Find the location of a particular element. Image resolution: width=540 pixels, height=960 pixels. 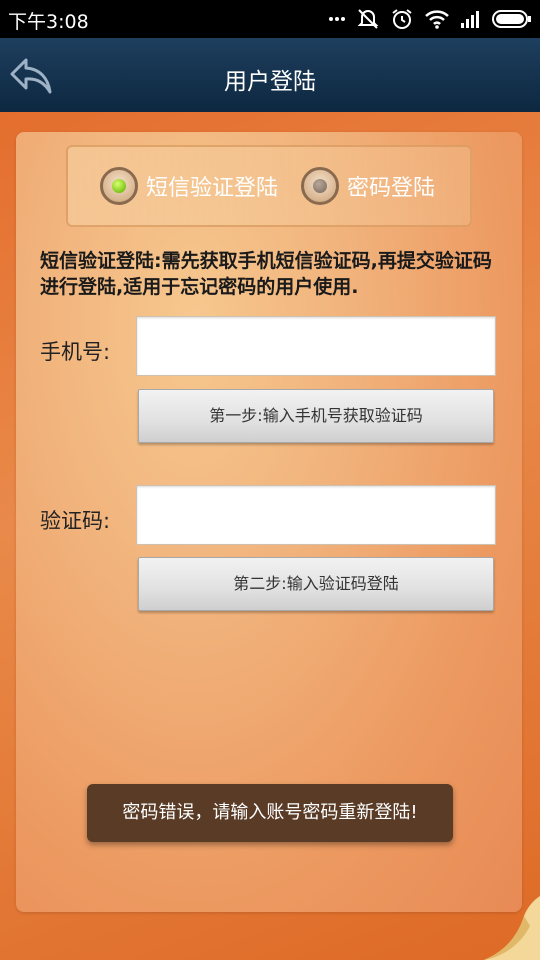

signal-icon is located at coordinates (470, 19).